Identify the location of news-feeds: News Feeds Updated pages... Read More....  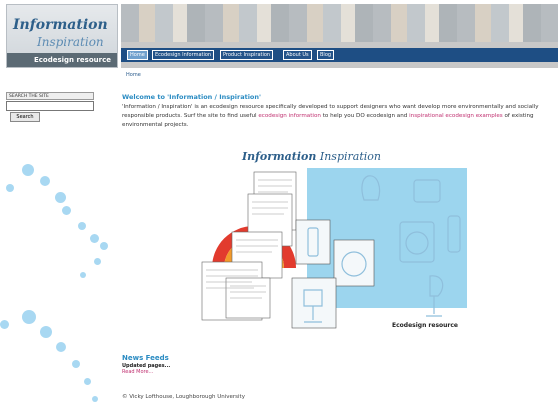
(146, 364).